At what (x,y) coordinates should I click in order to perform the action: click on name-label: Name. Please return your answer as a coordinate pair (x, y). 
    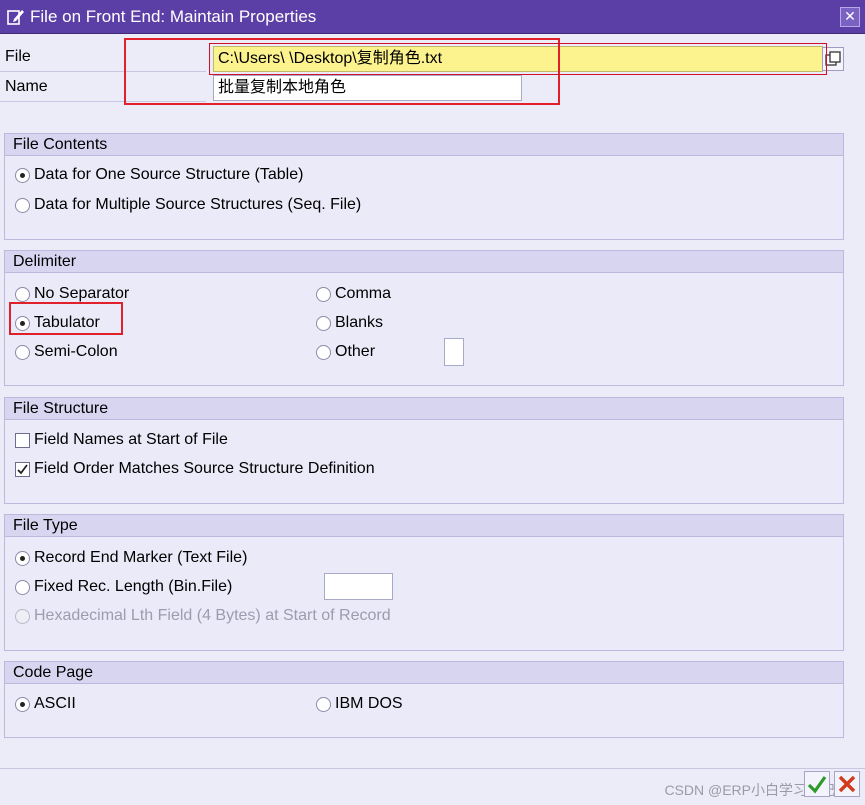
    Looking at the image, I should click on (26, 86).